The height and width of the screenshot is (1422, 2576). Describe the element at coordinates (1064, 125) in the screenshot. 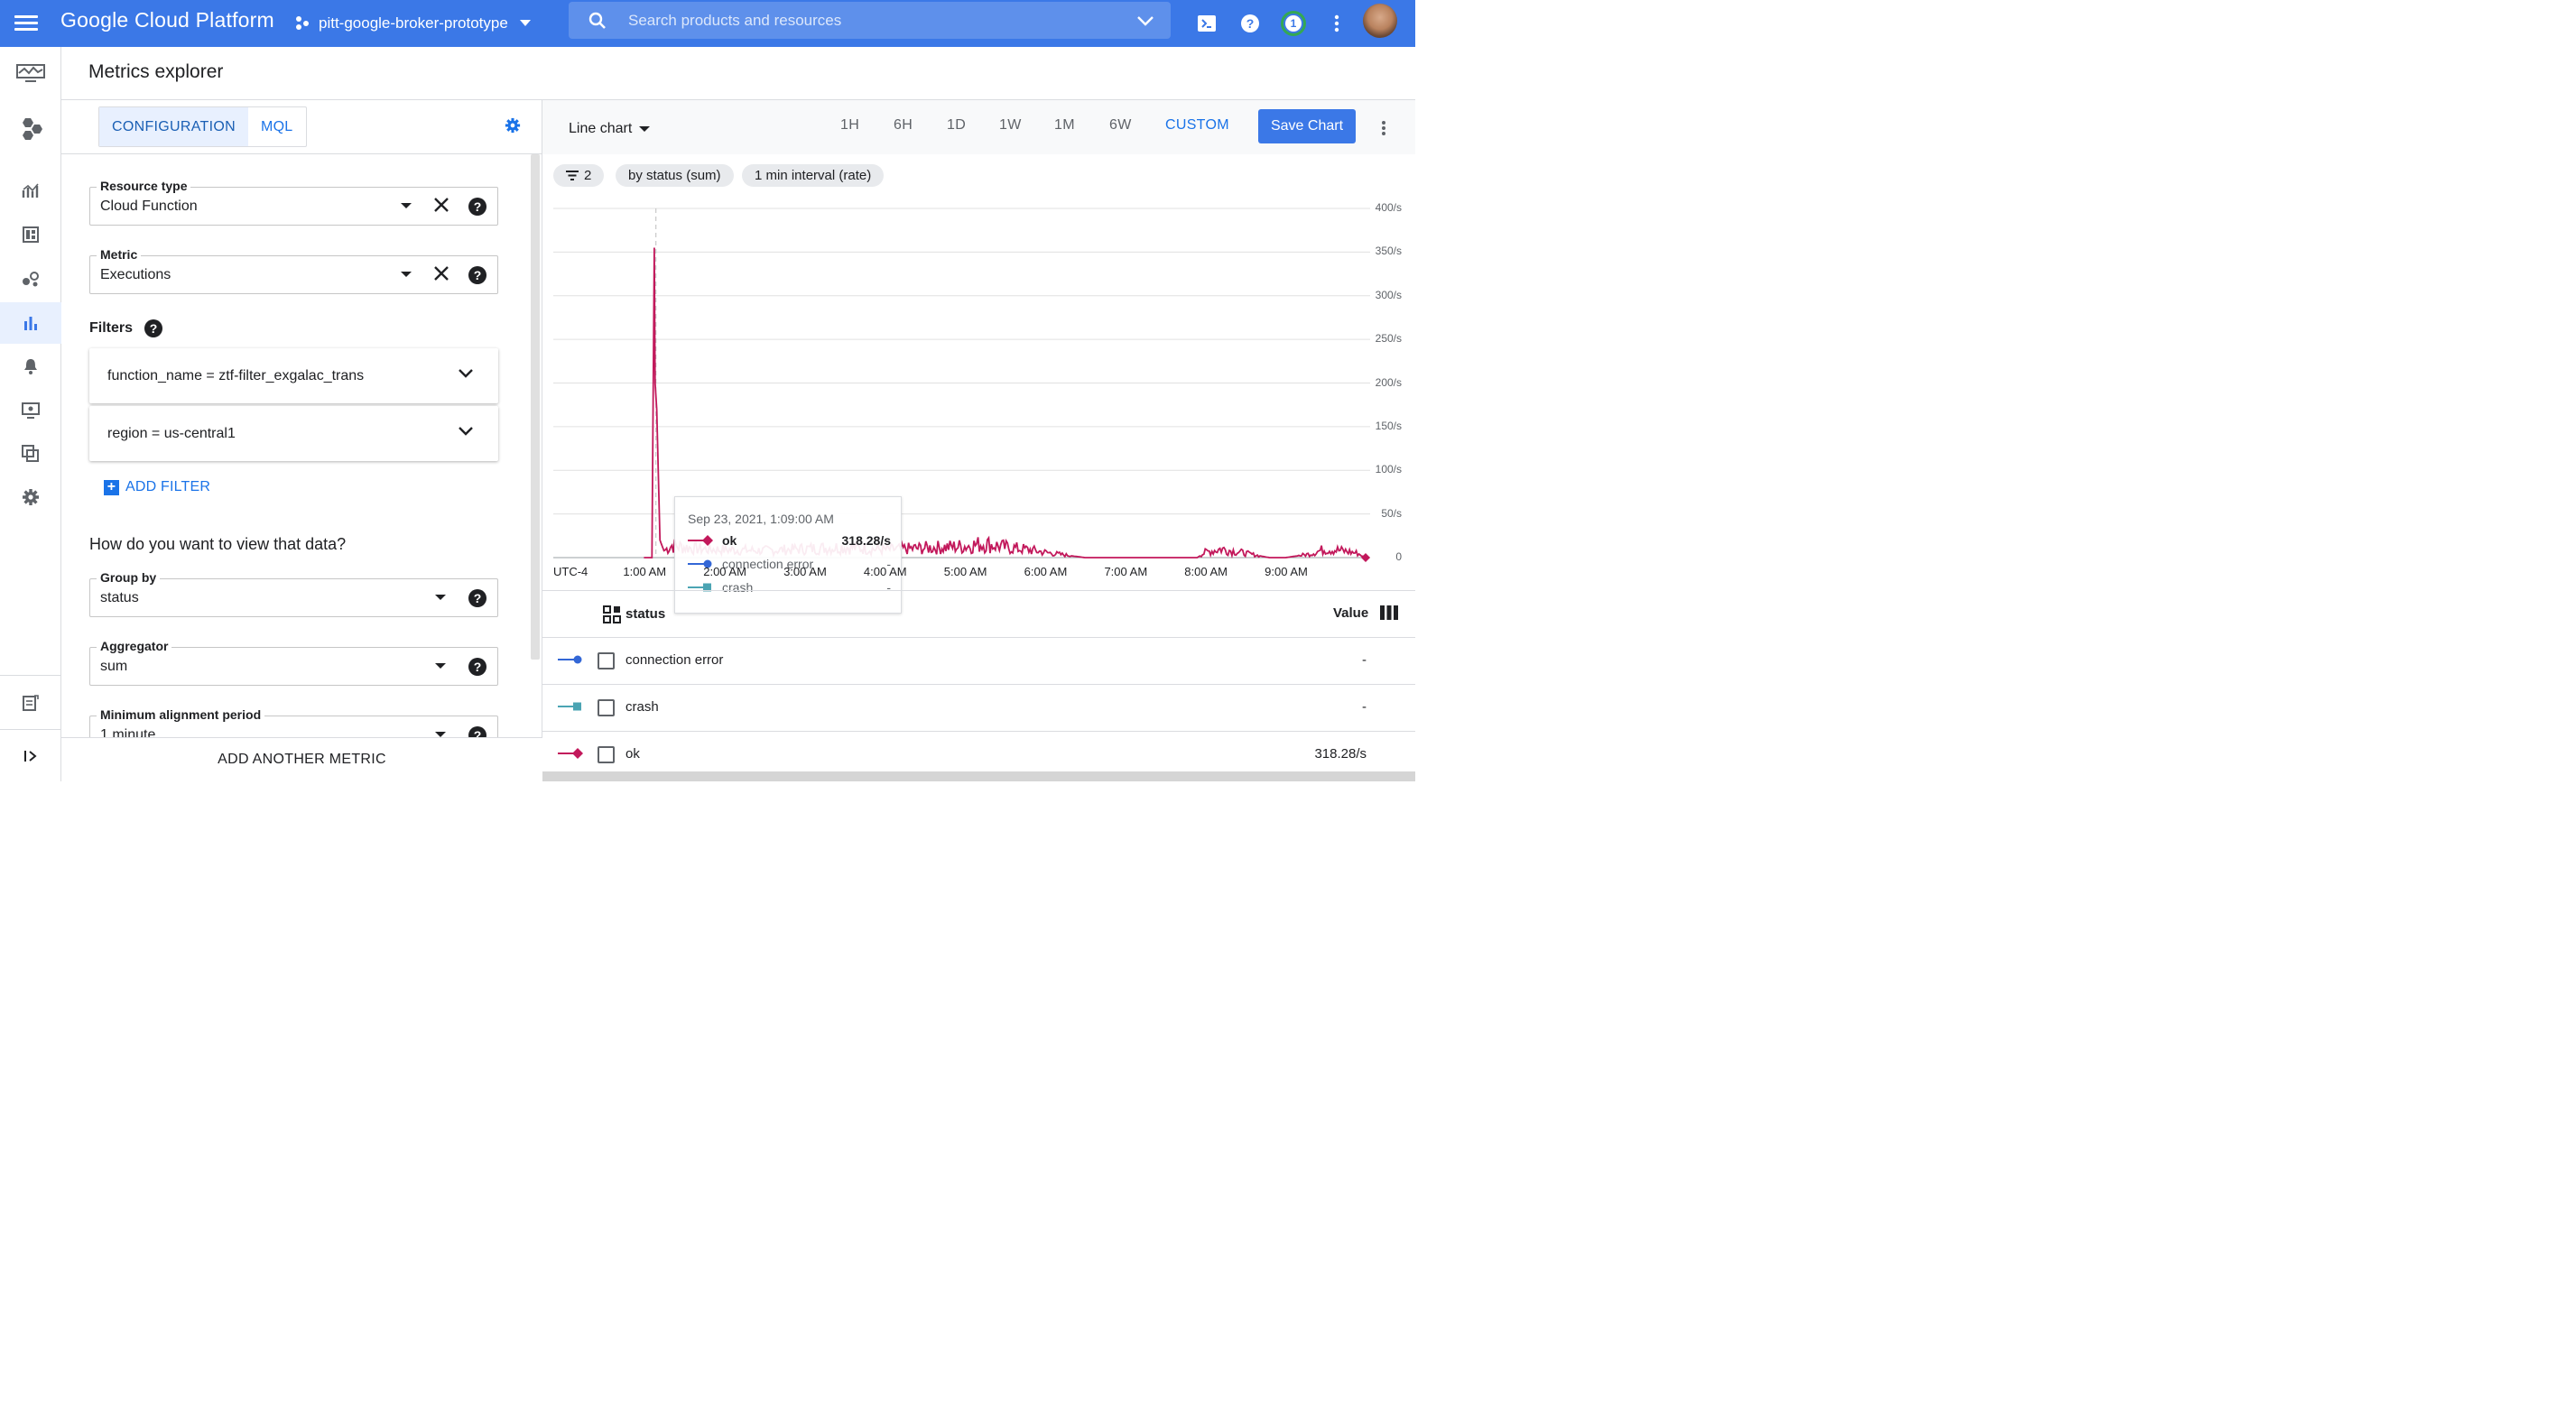

I see `range-1m: 1M` at that location.